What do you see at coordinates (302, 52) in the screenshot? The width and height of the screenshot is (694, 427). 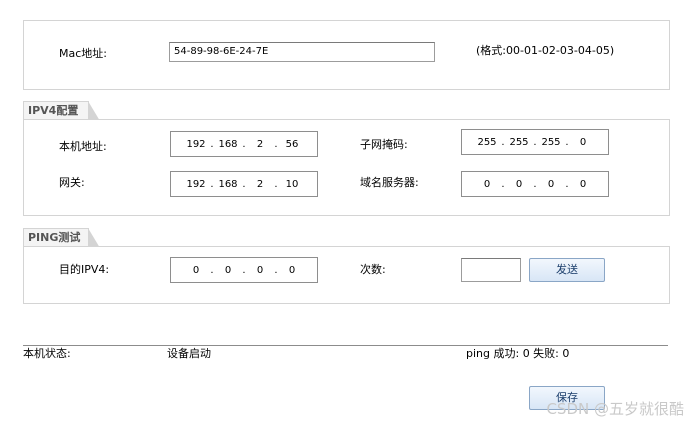 I see `mac-input: 54-89-98-6E-24-7E` at bounding box center [302, 52].